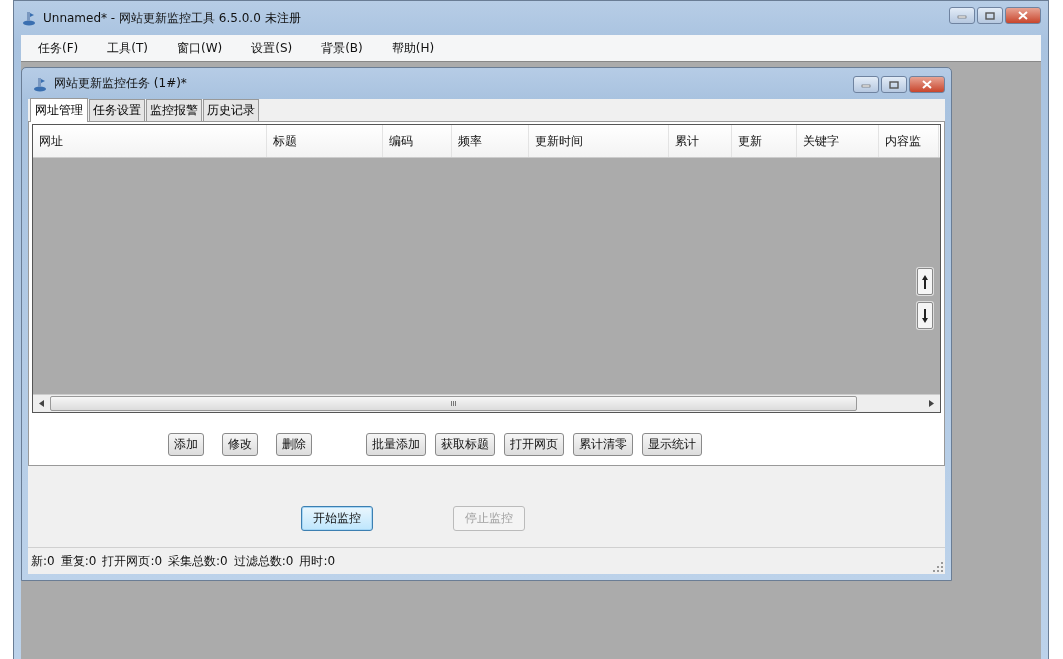 This screenshot has height=659, width=1063. Describe the element at coordinates (240, 444) in the screenshot. I see `action-button: 修改` at that location.